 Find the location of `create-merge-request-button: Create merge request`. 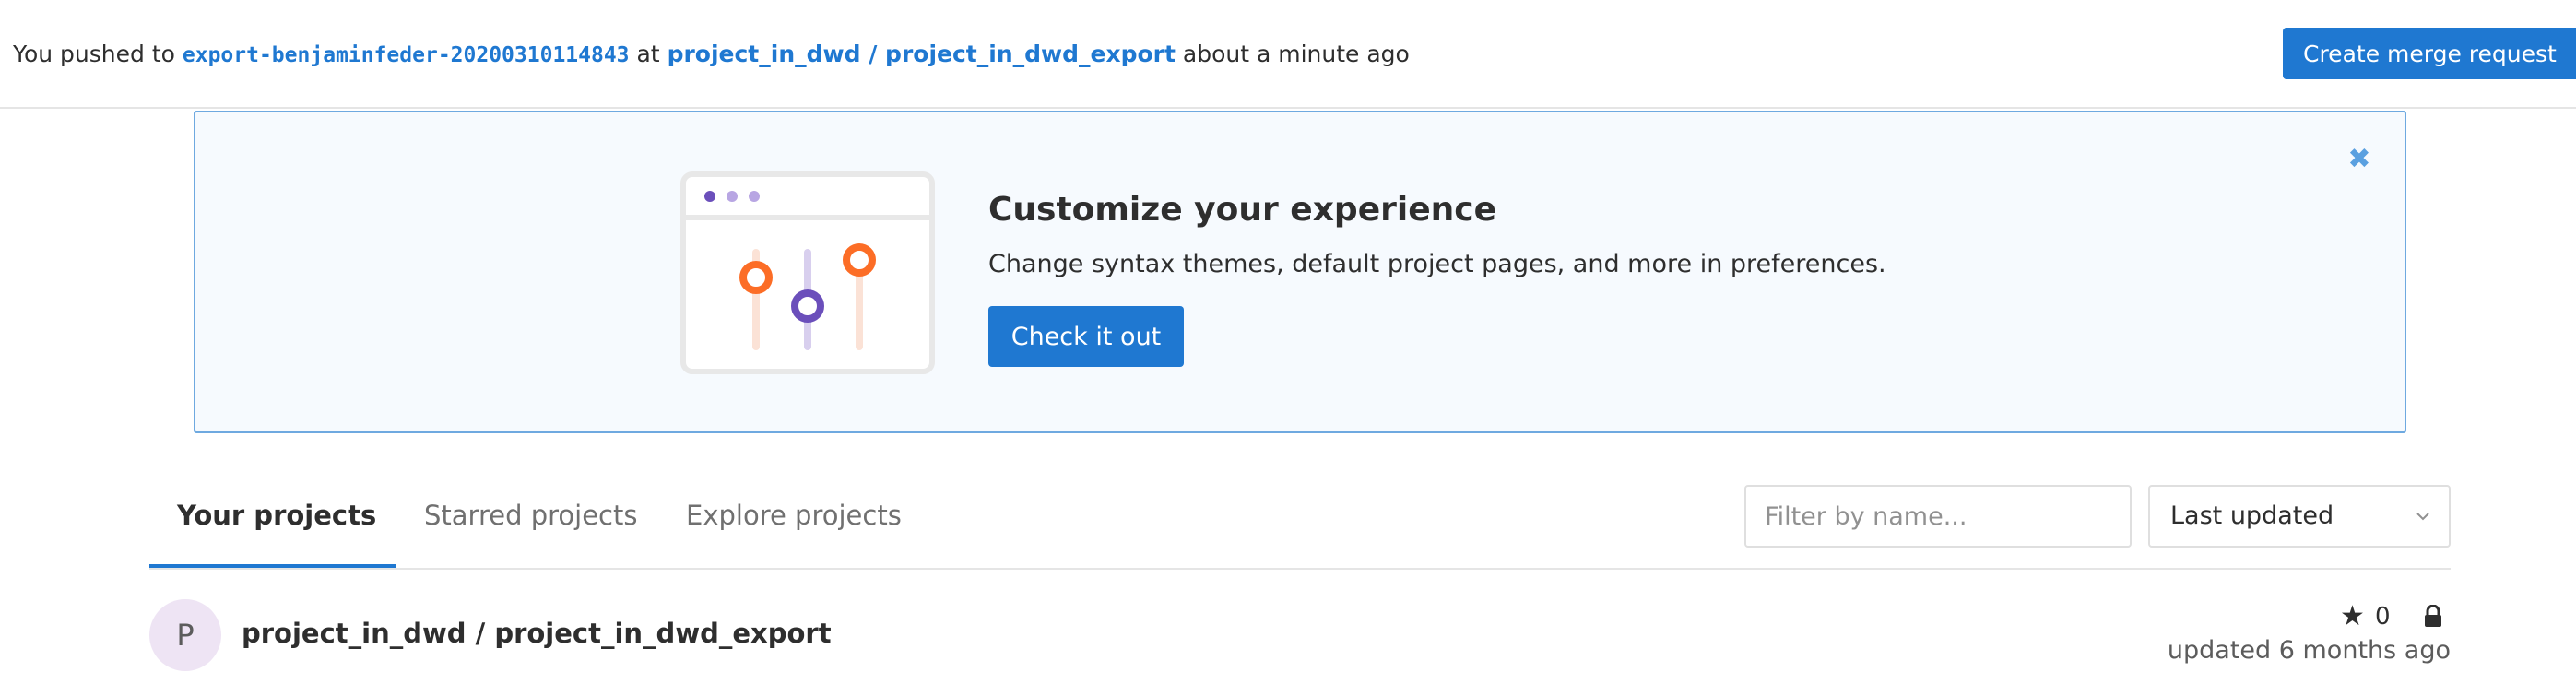

create-merge-request-button: Create merge request is located at coordinates (2429, 53).